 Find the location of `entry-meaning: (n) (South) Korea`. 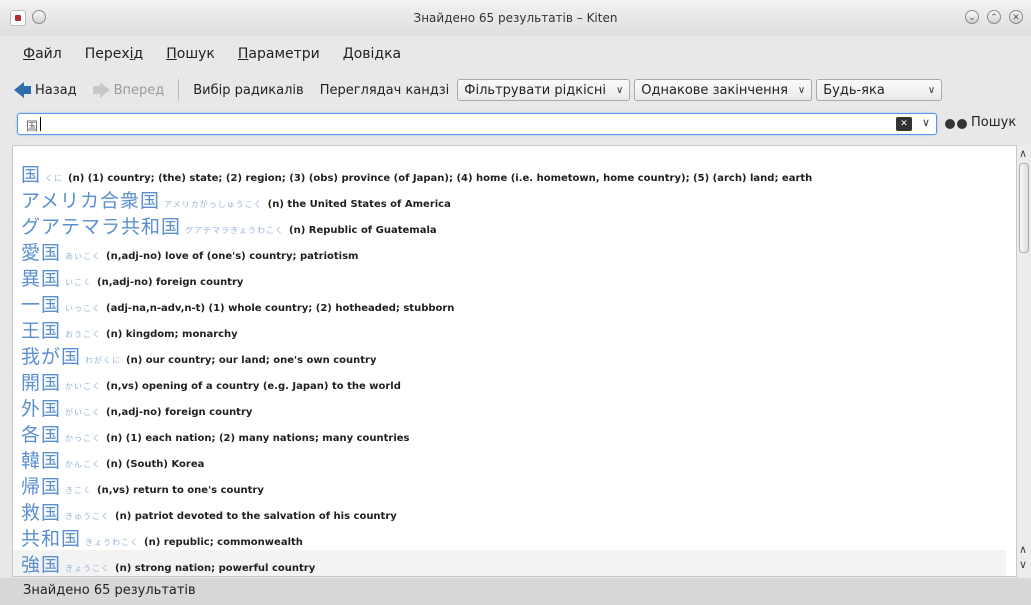

entry-meaning: (n) (South) Korea is located at coordinates (155, 464).